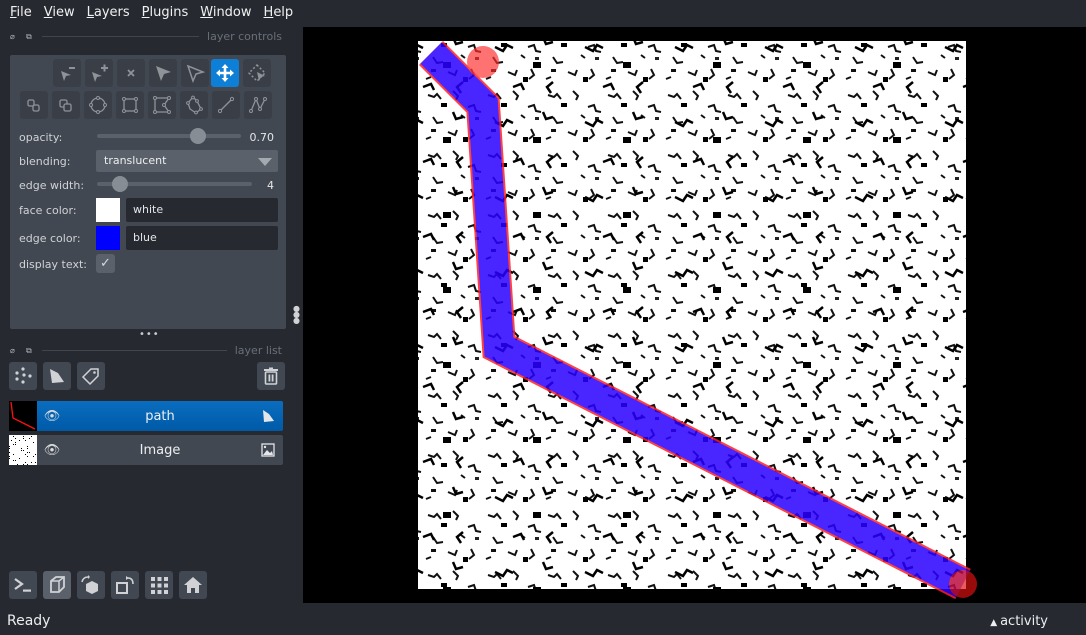  What do you see at coordinates (1019, 621) in the screenshot?
I see `activity-button: ▲ activity` at bounding box center [1019, 621].